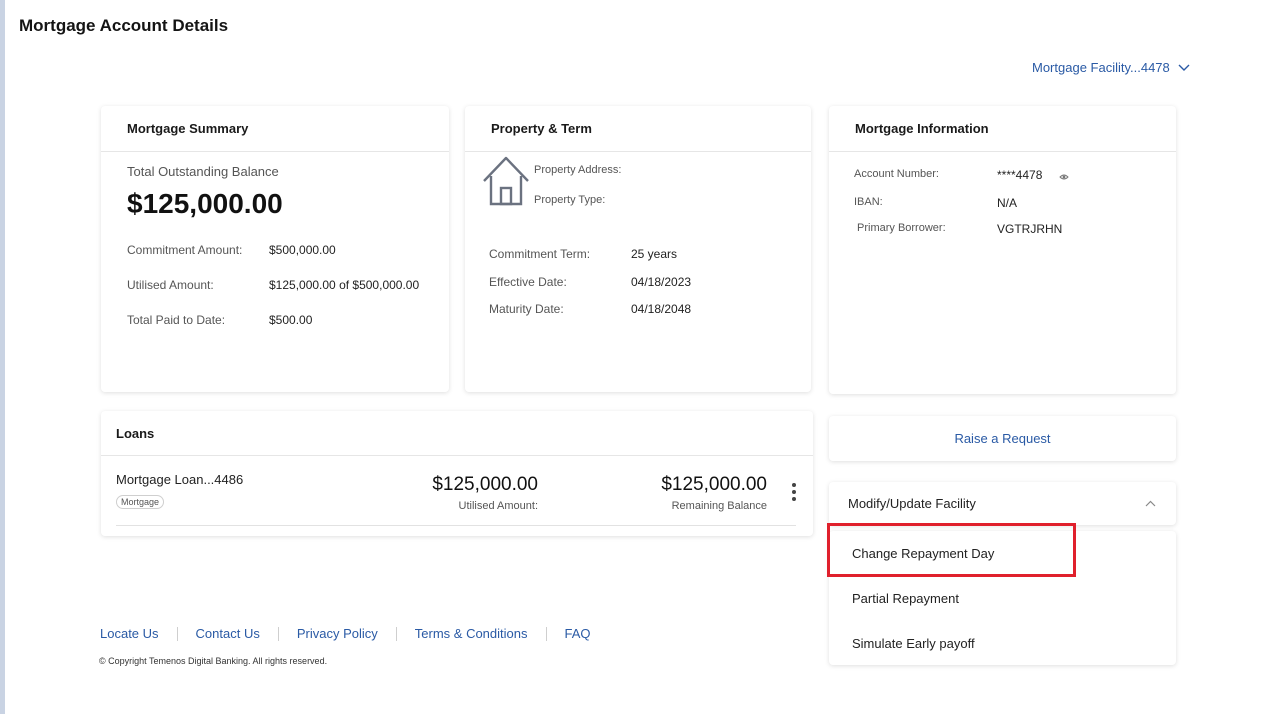 This screenshot has height=714, width=1285. Describe the element at coordinates (794, 492) in the screenshot. I see `kebab-menu-icon` at that location.